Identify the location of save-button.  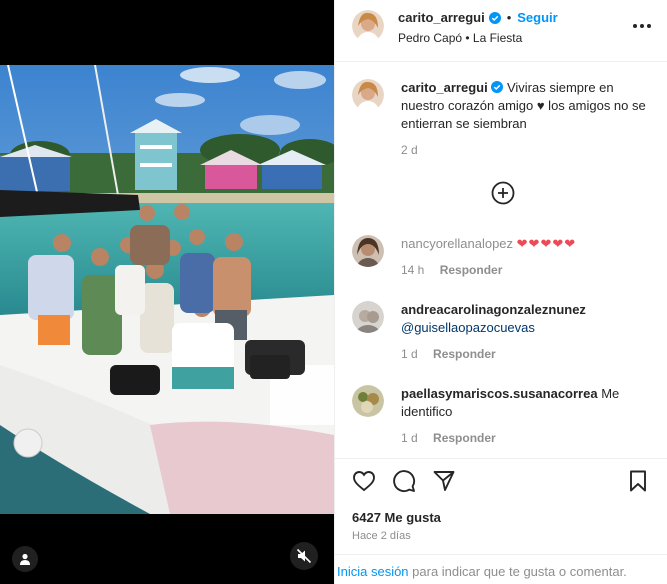
(638, 481).